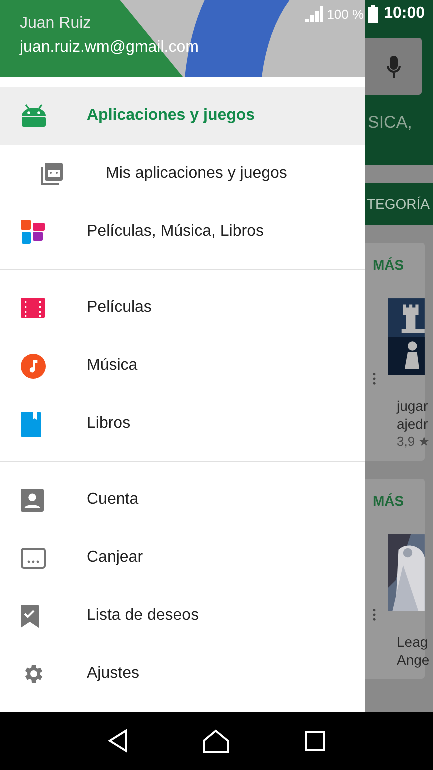 This screenshot has width=433, height=770. Describe the element at coordinates (404, 14) in the screenshot. I see `clock: 10:00` at that location.